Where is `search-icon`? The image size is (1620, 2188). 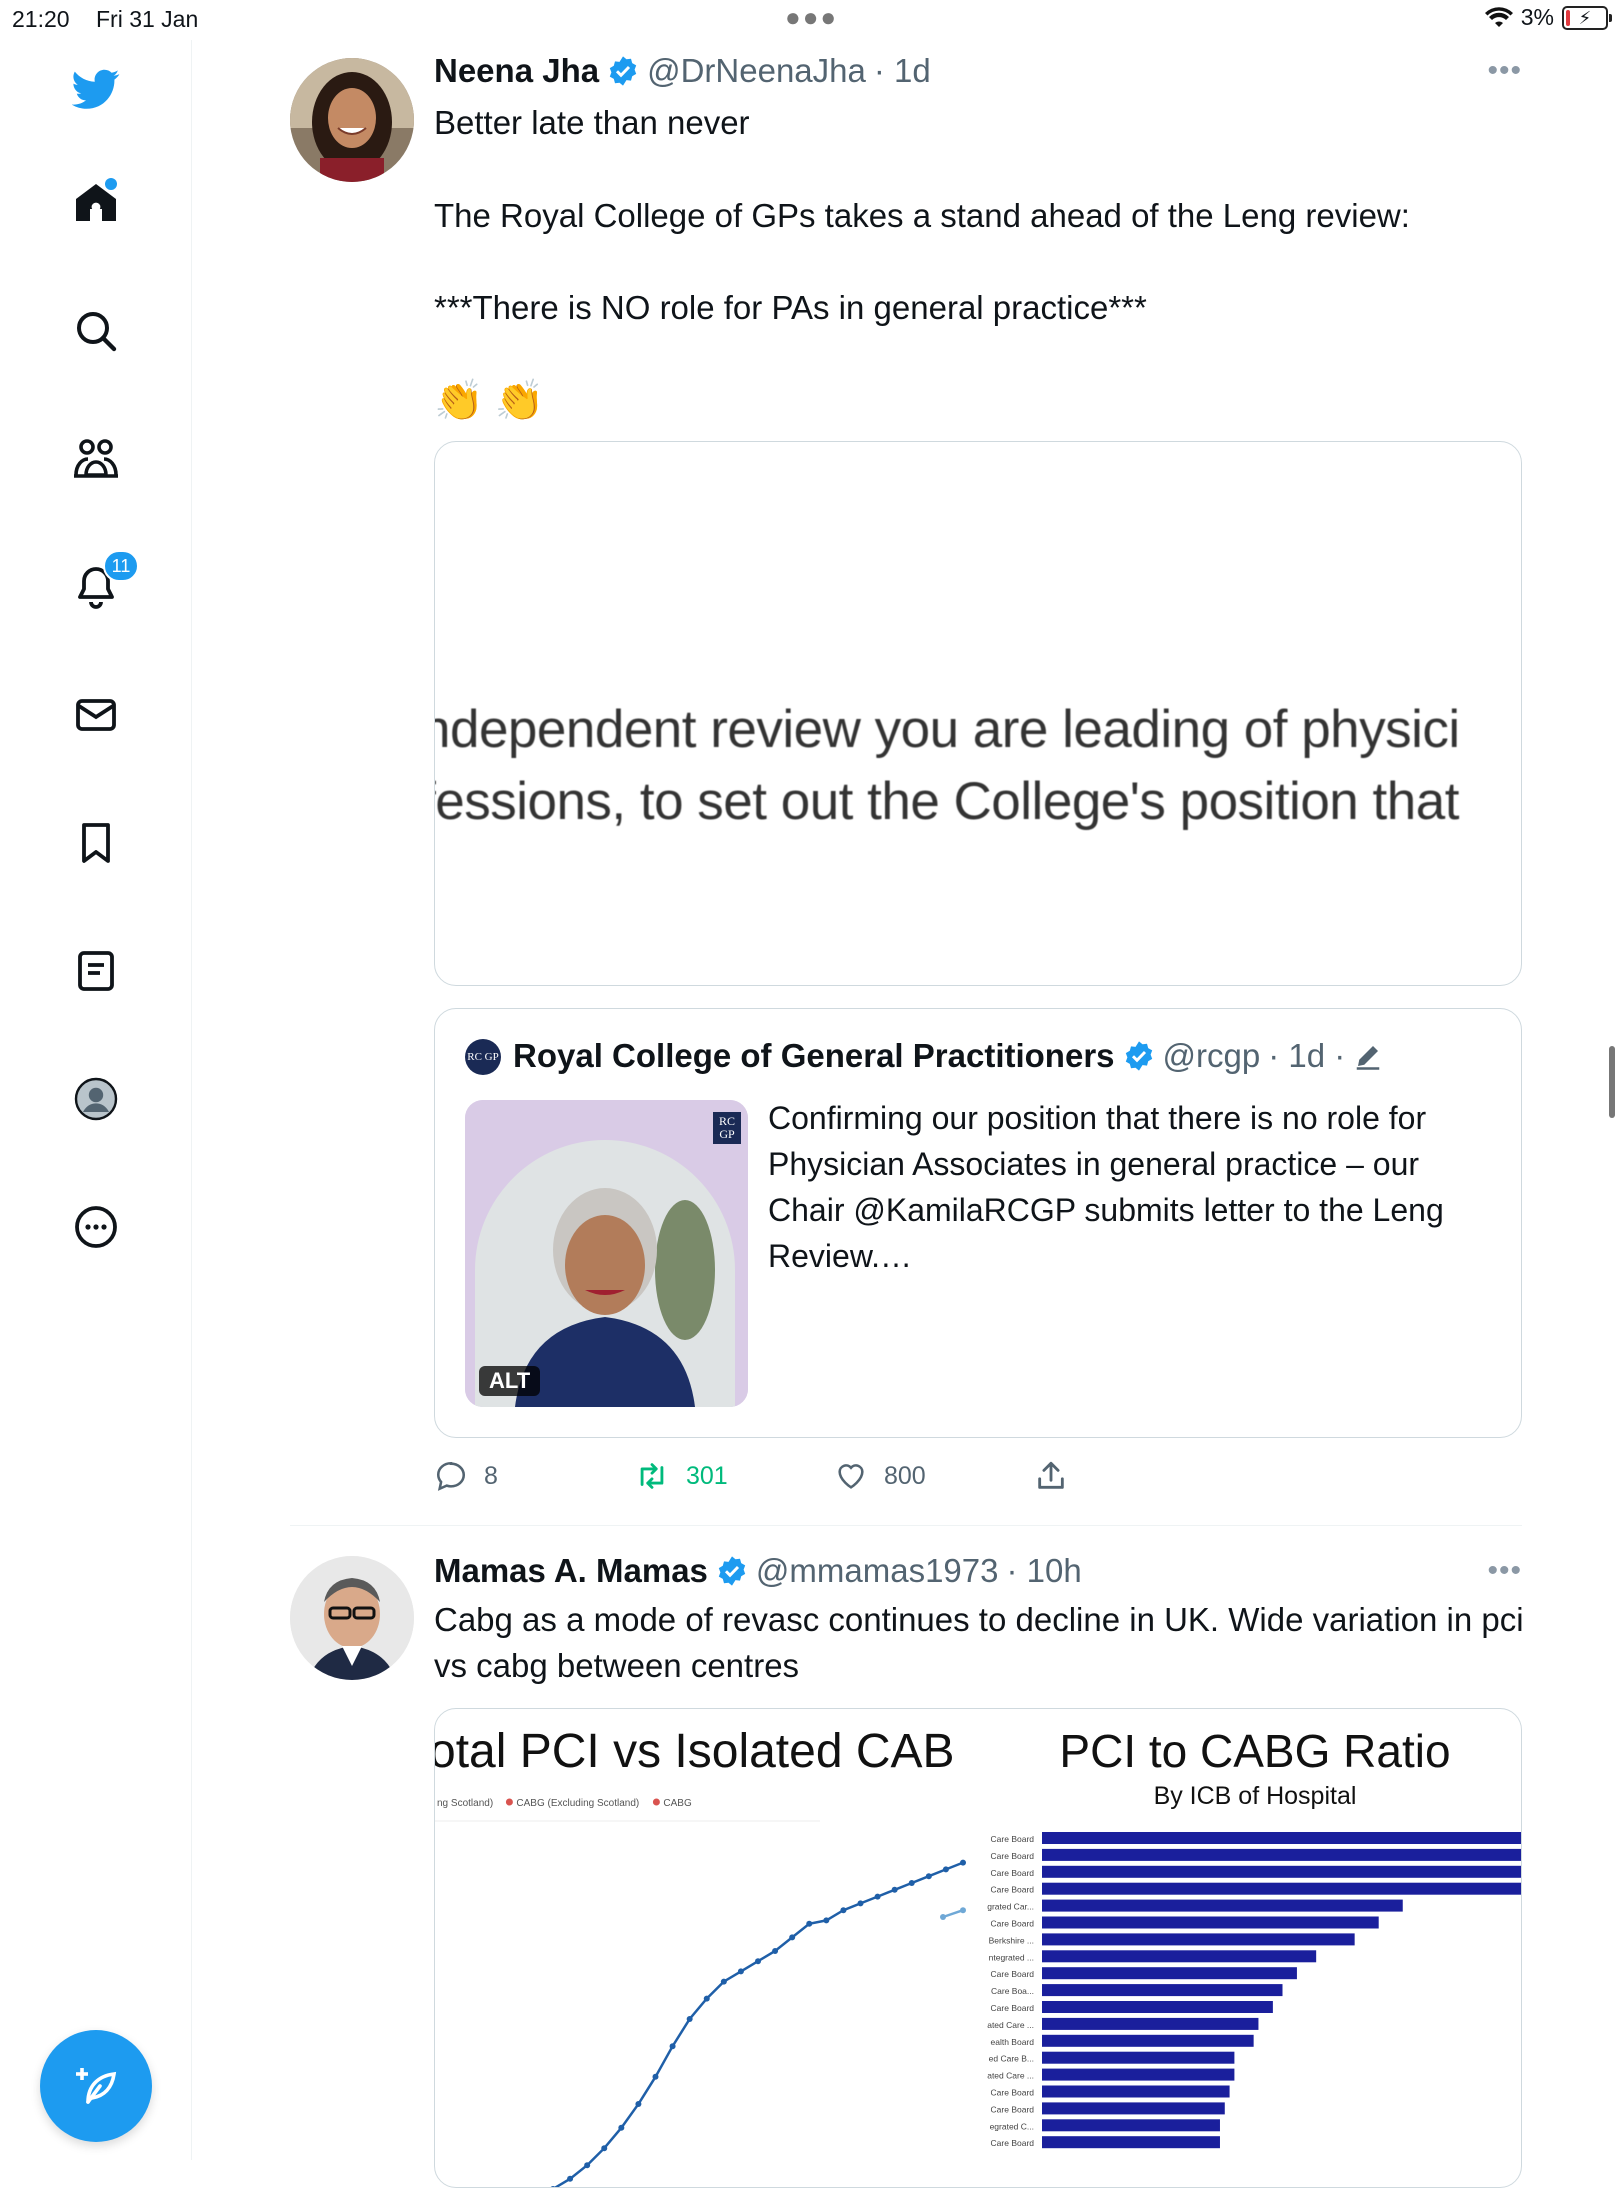
search-icon is located at coordinates (97, 332).